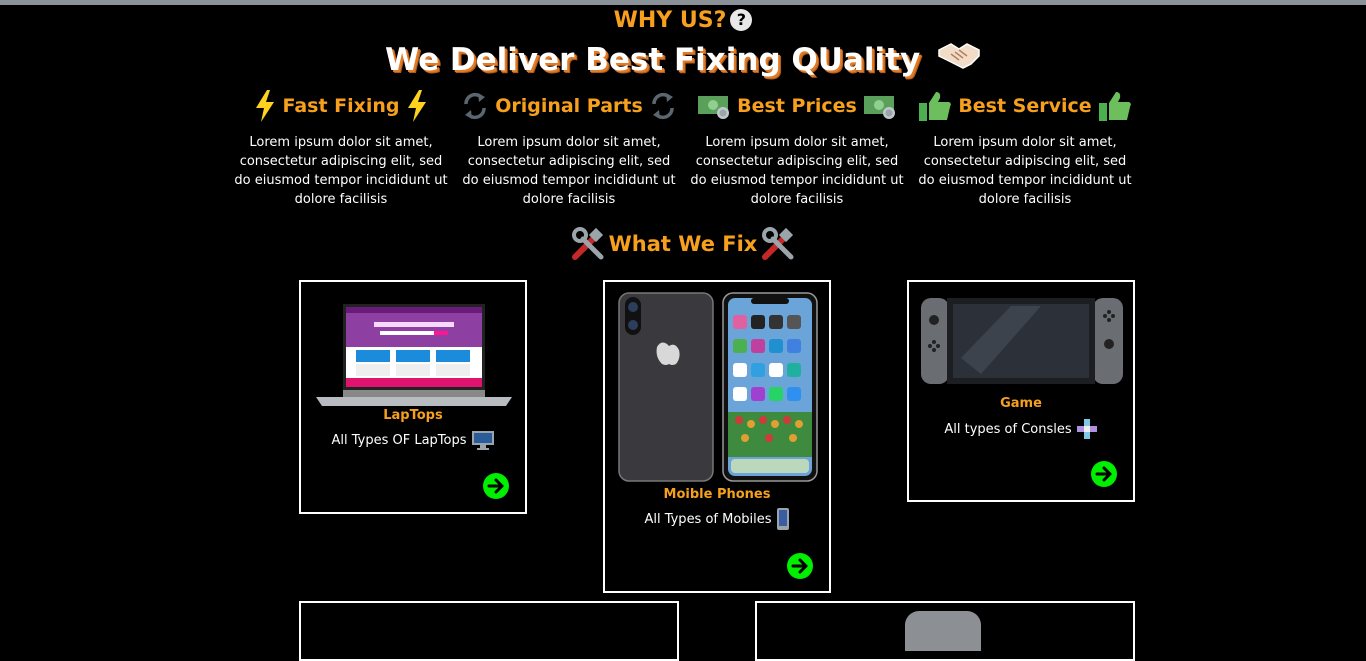 The height and width of the screenshot is (661, 1366). Describe the element at coordinates (741, 20) in the screenshot. I see `question-icon: ?` at that location.